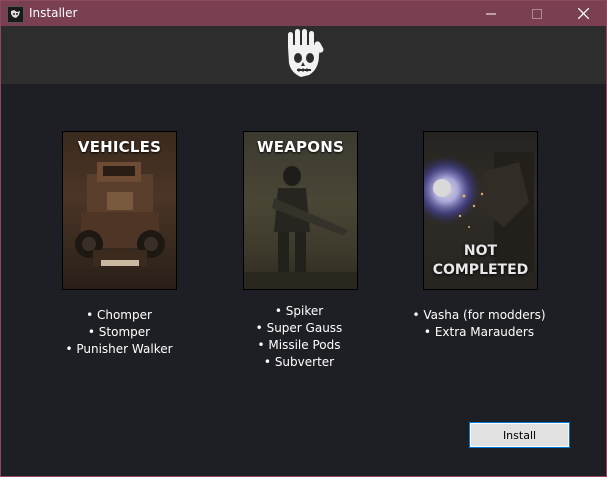 This screenshot has width=607, height=477. I want to click on title-bar: Installer, so click(303, 13).